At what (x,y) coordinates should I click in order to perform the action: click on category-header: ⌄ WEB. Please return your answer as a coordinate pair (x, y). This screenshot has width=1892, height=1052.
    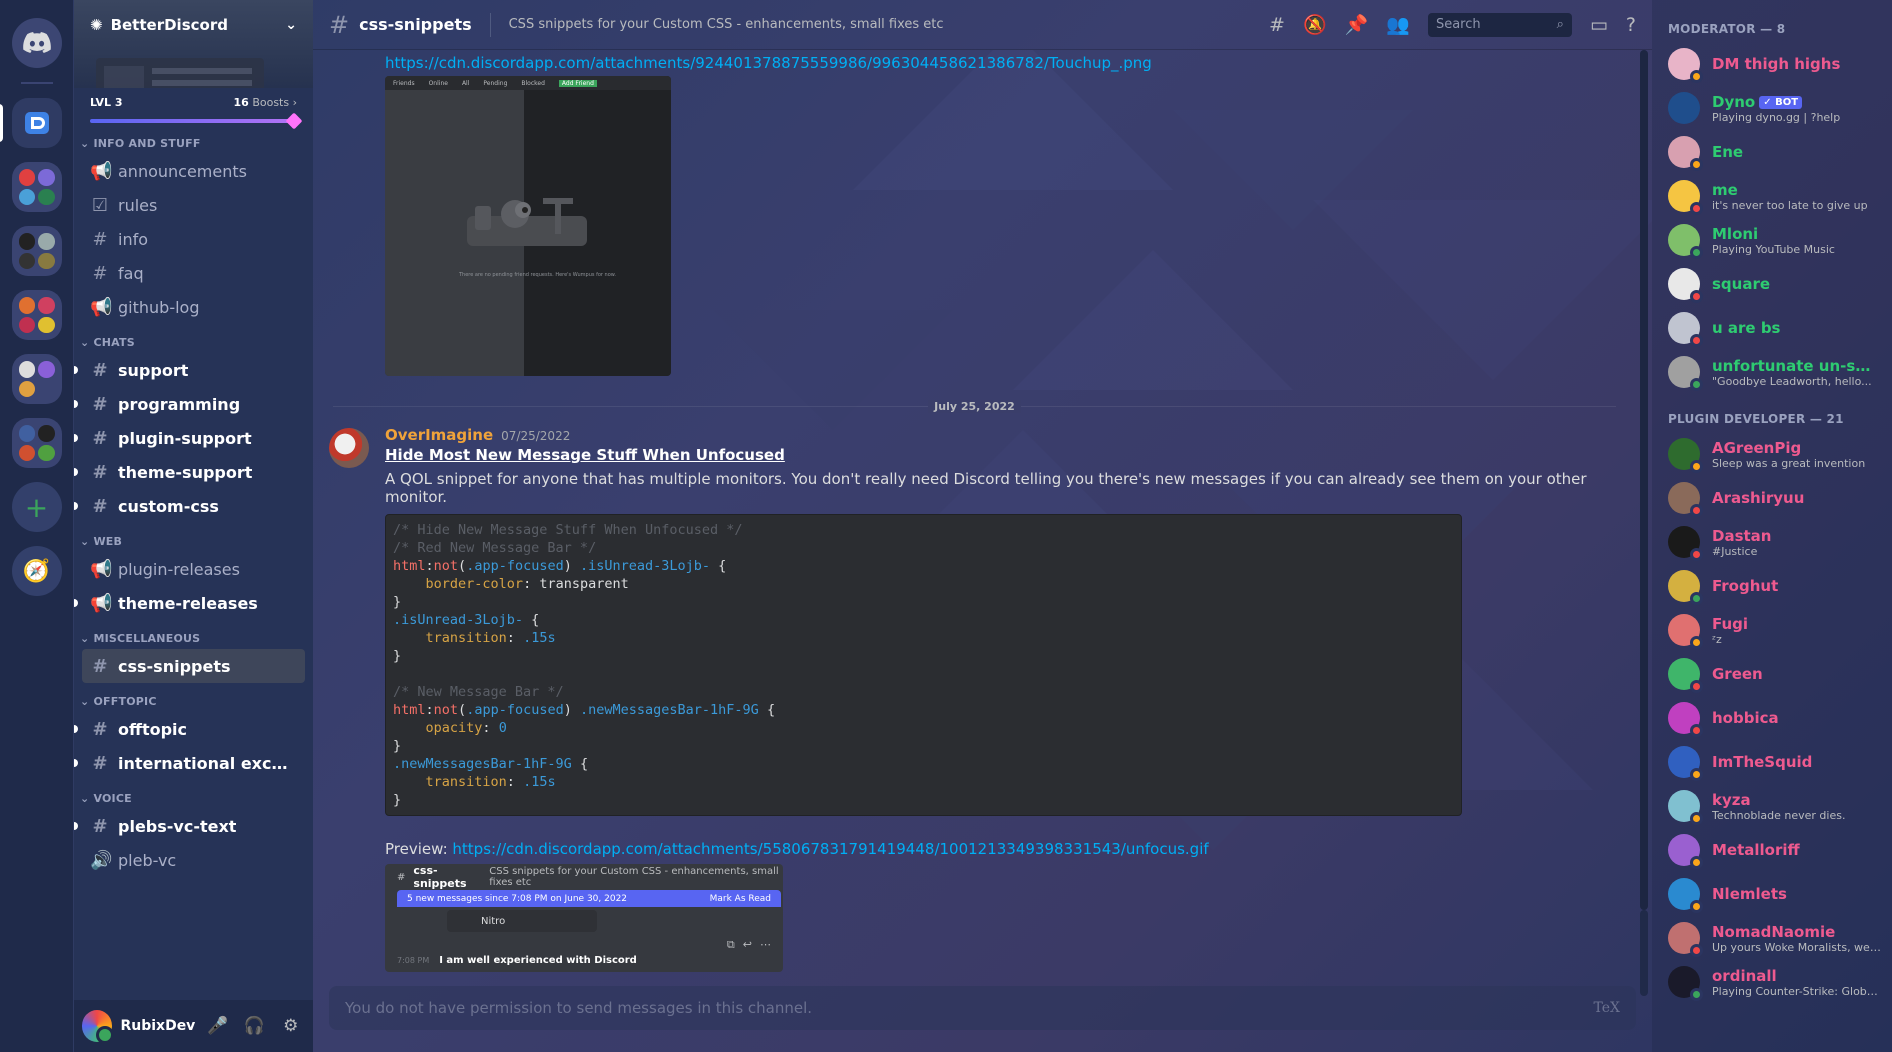
    Looking at the image, I should click on (193, 537).